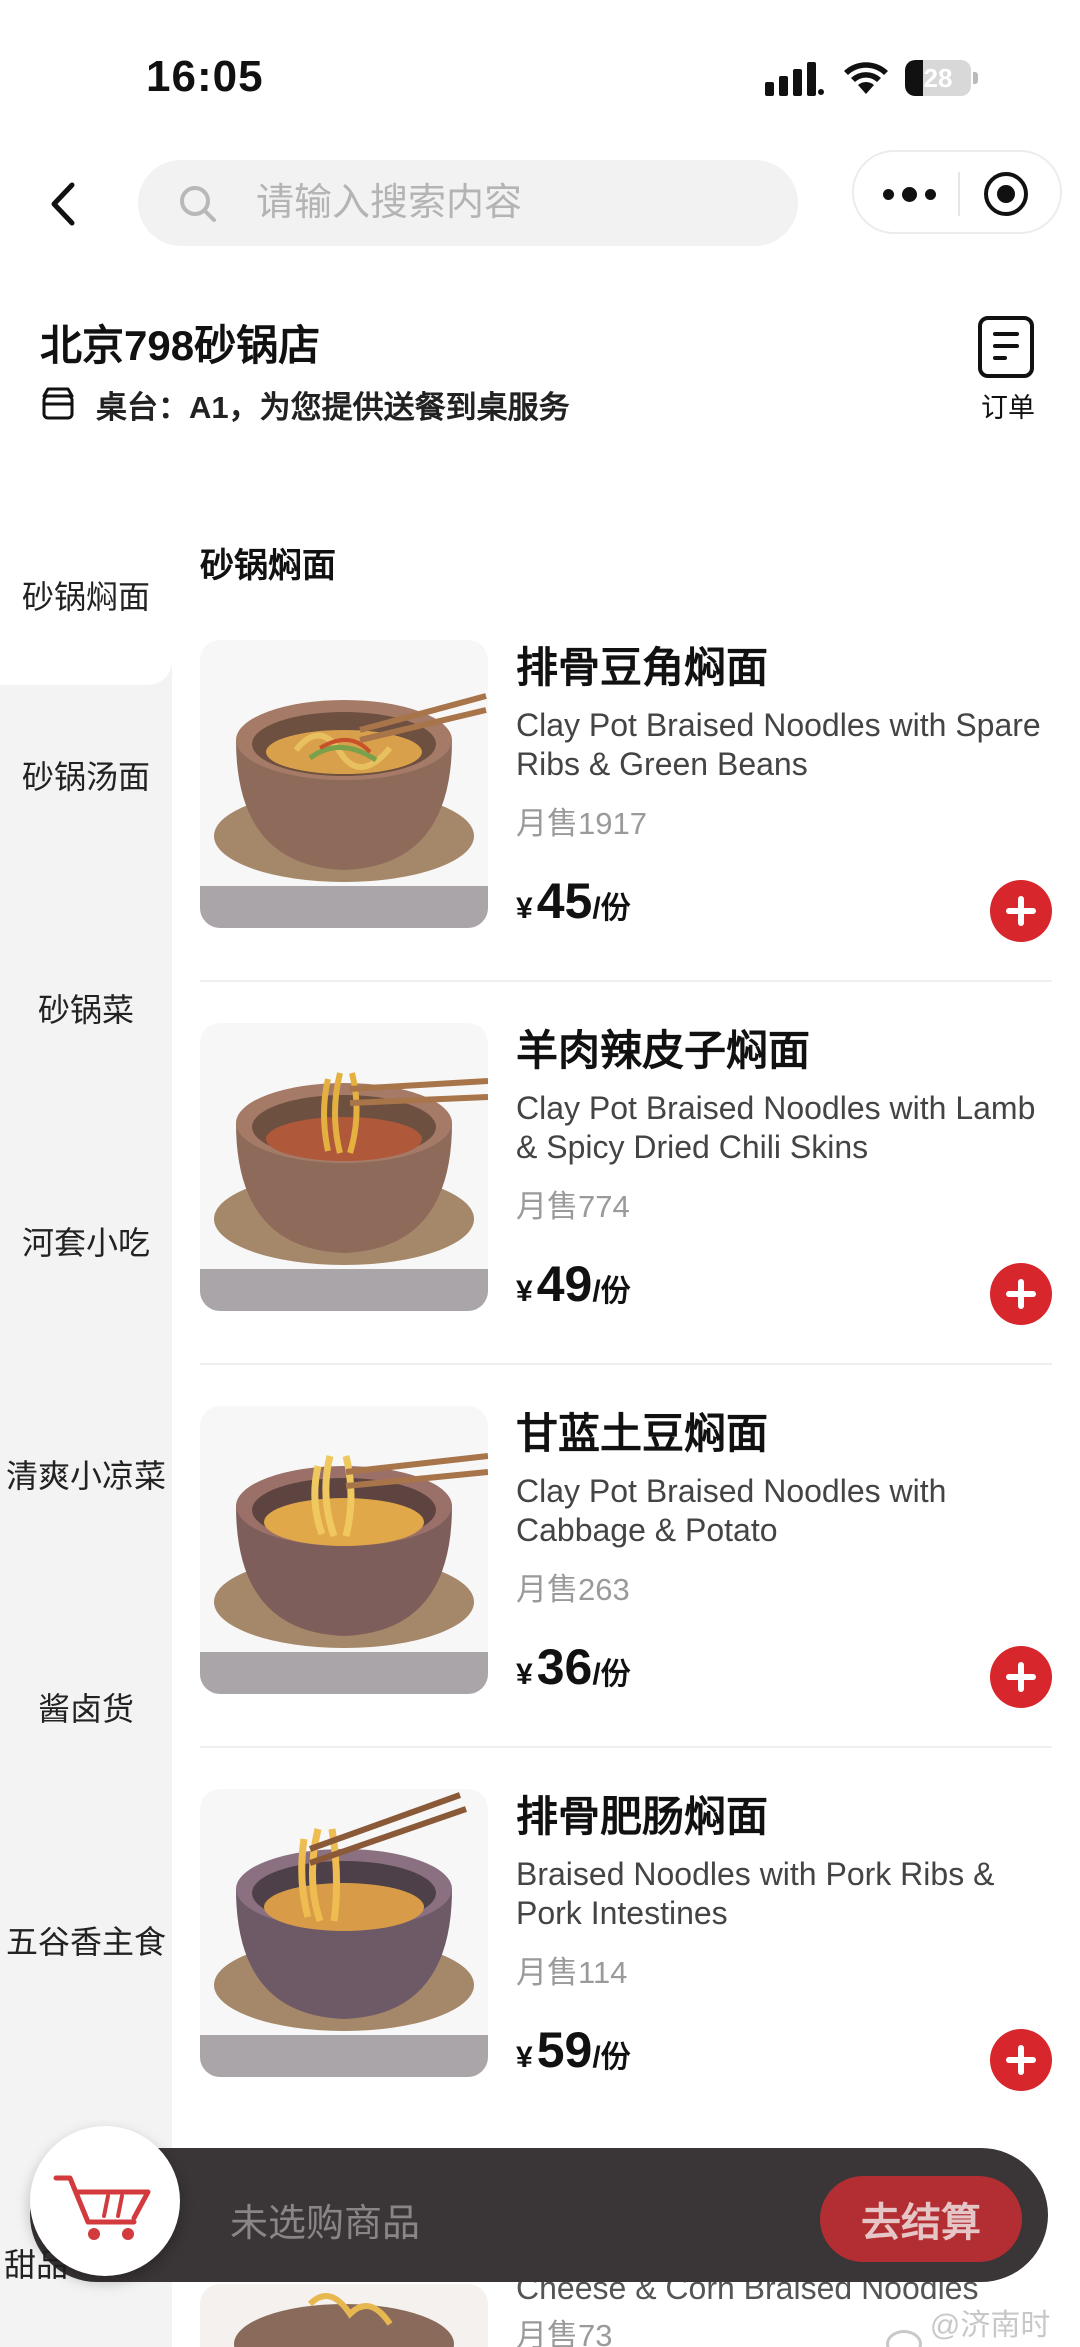  What do you see at coordinates (909, 194) in the screenshot?
I see `more-options-button` at bounding box center [909, 194].